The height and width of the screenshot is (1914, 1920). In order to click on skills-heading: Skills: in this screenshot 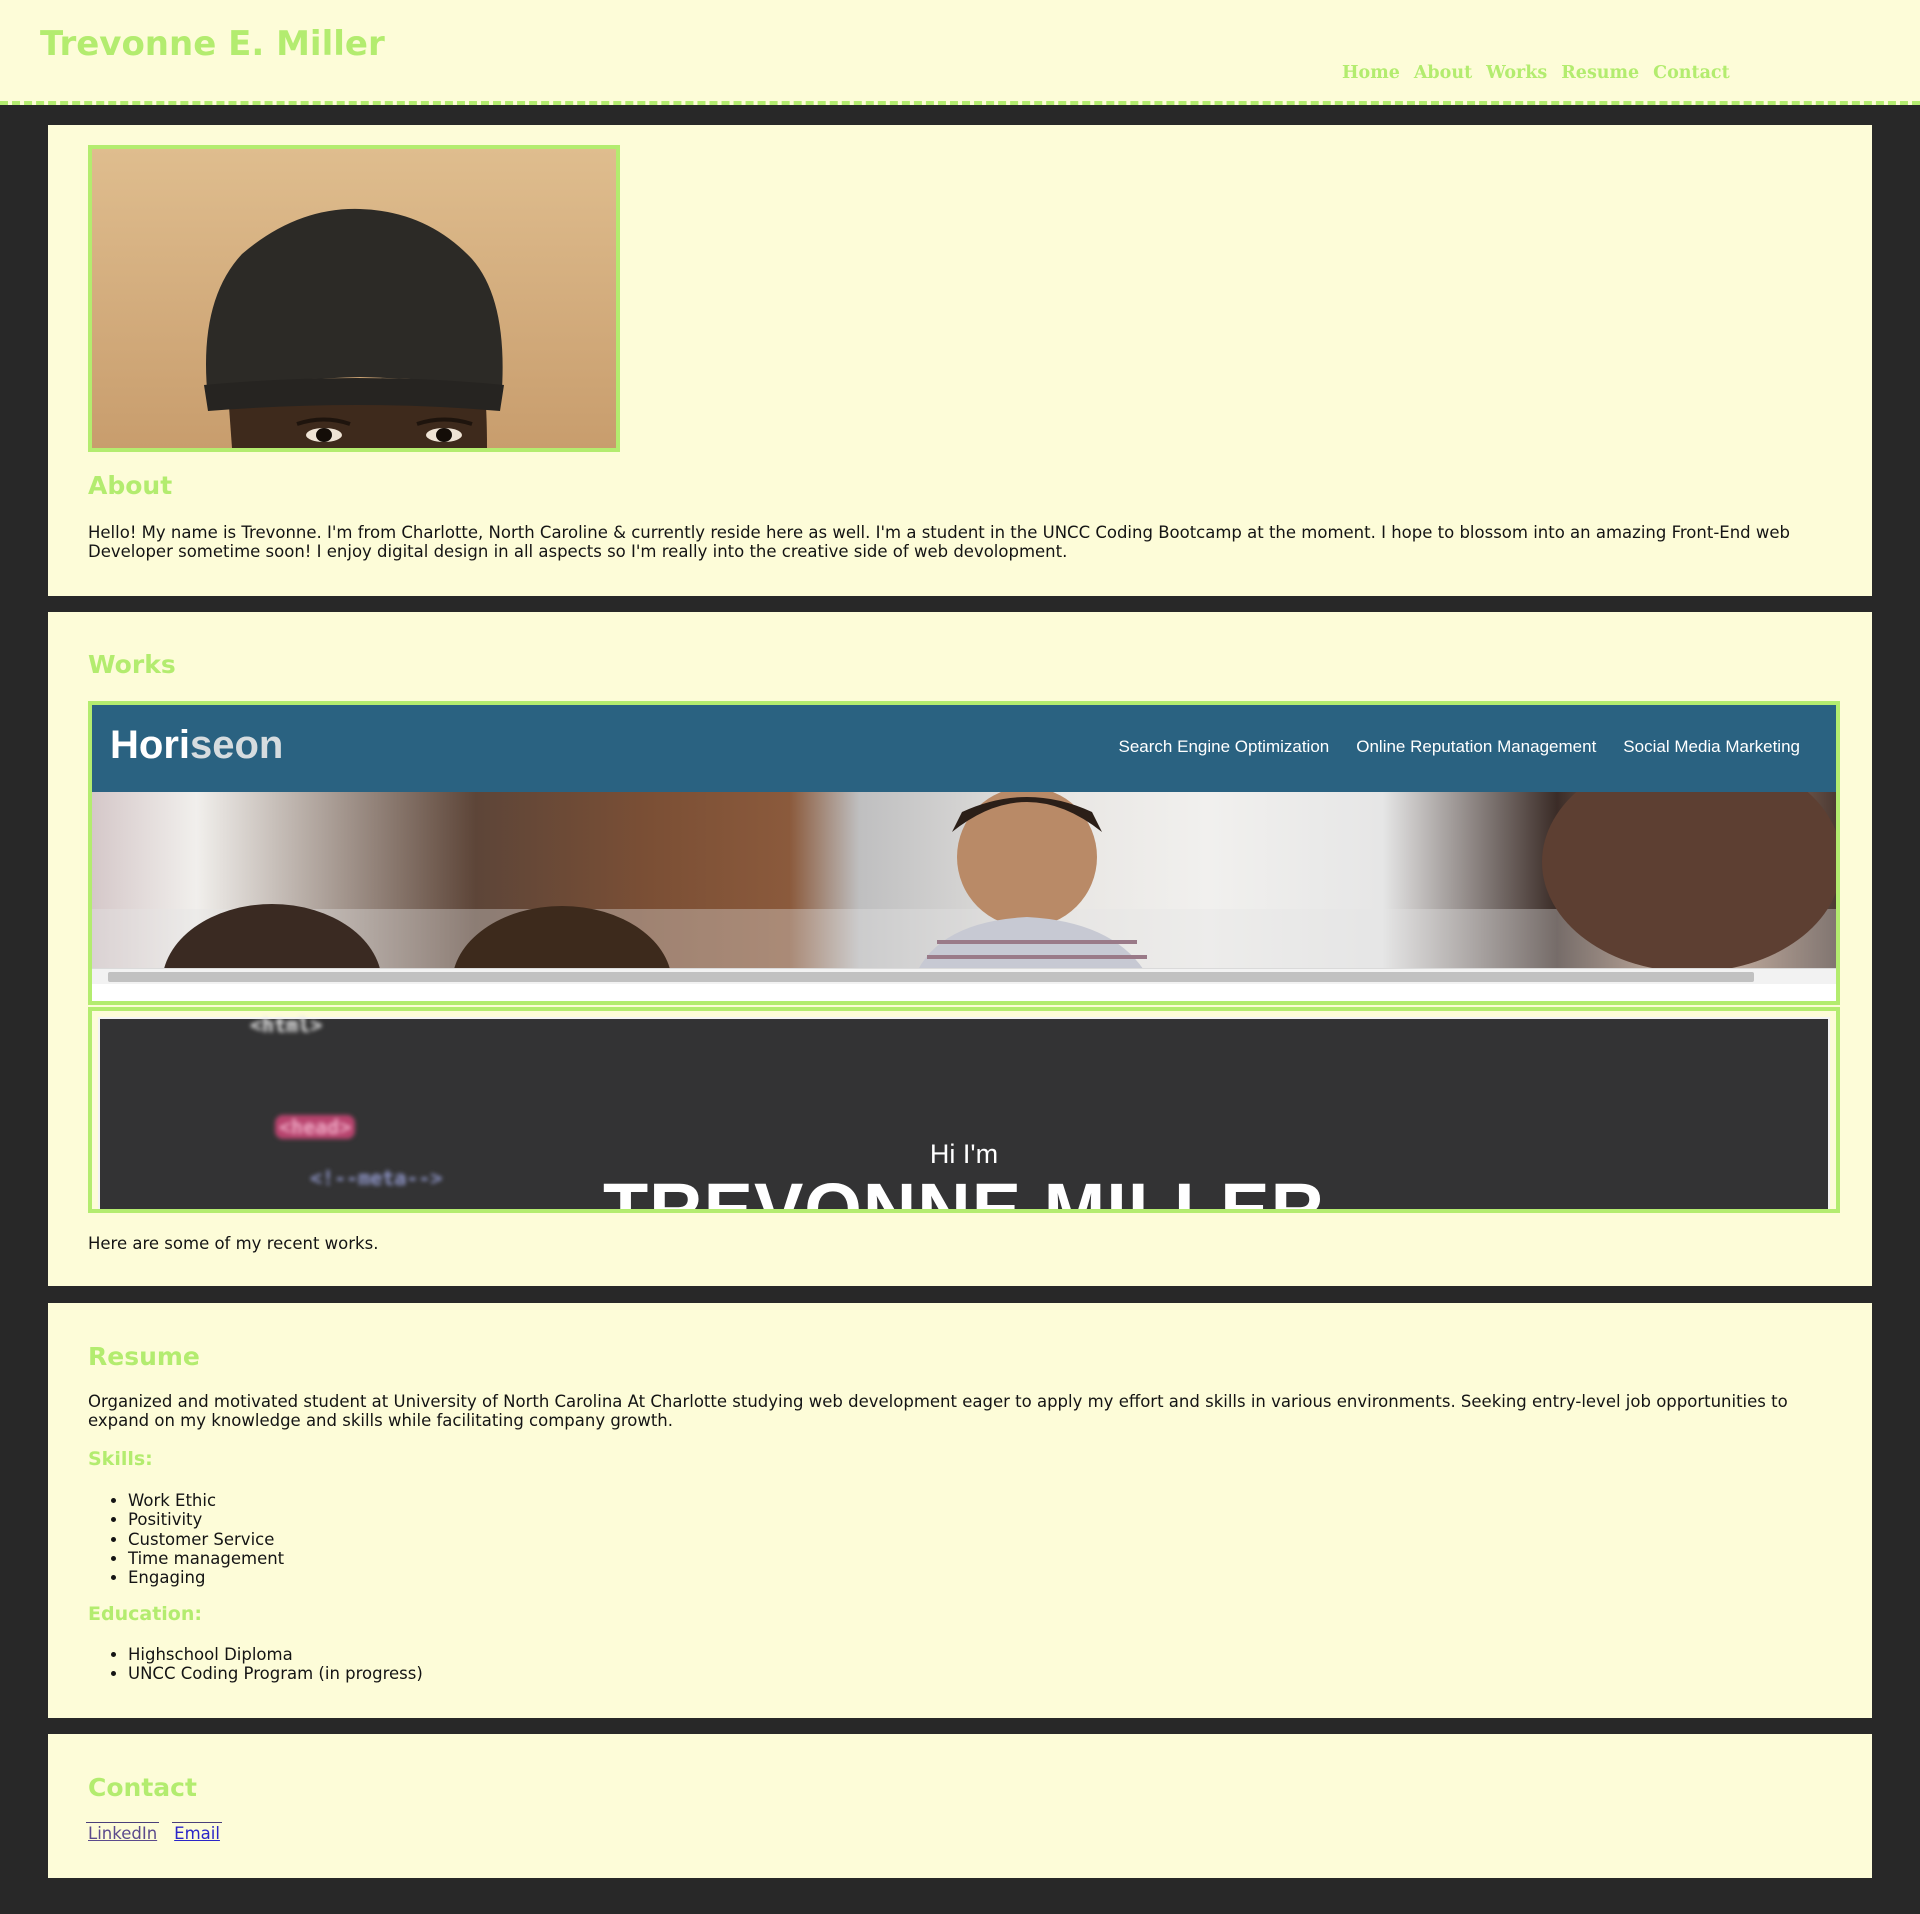, I will do `click(120, 1459)`.